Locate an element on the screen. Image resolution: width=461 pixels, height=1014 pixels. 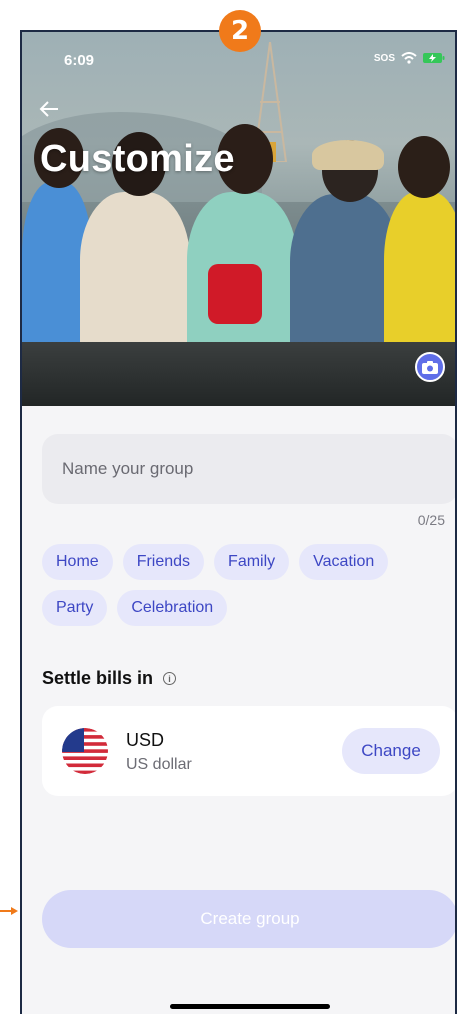
status-icons: SOS is located at coordinates (409, 58).